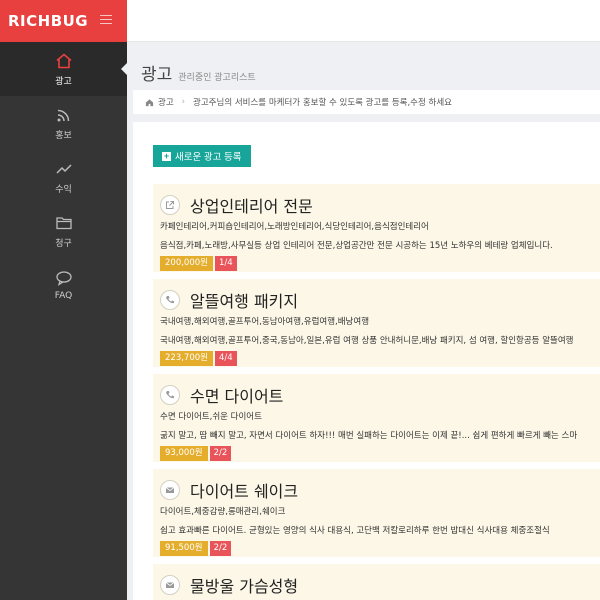  I want to click on chevron-right-icon: ›, so click(183, 102).